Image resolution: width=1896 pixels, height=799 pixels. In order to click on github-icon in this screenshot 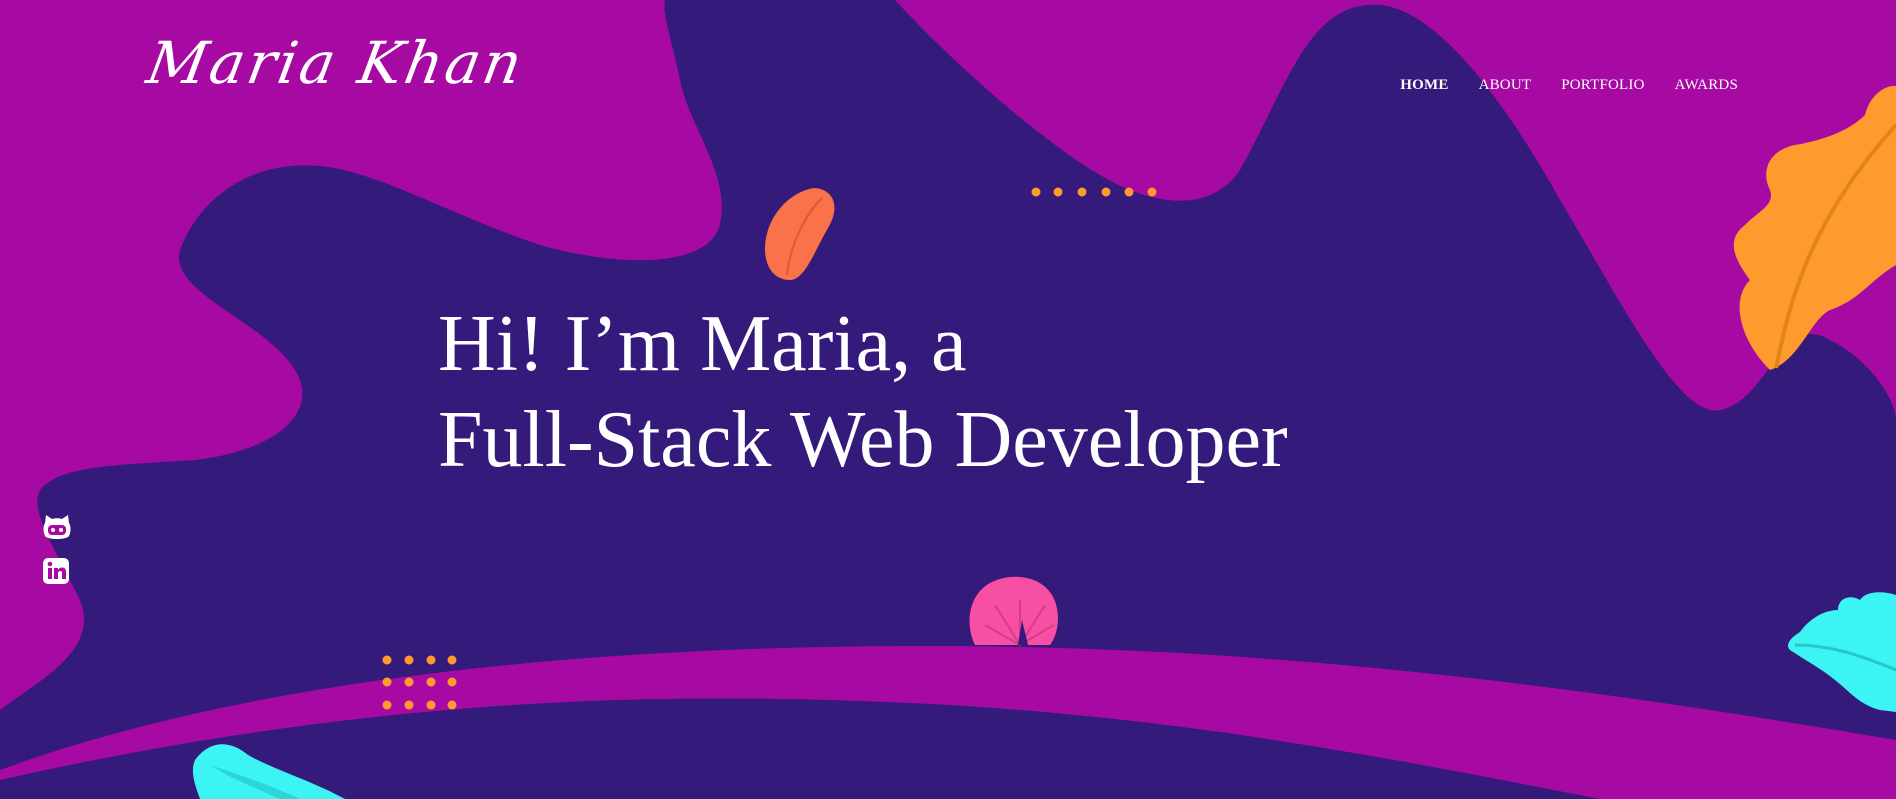, I will do `click(57, 527)`.